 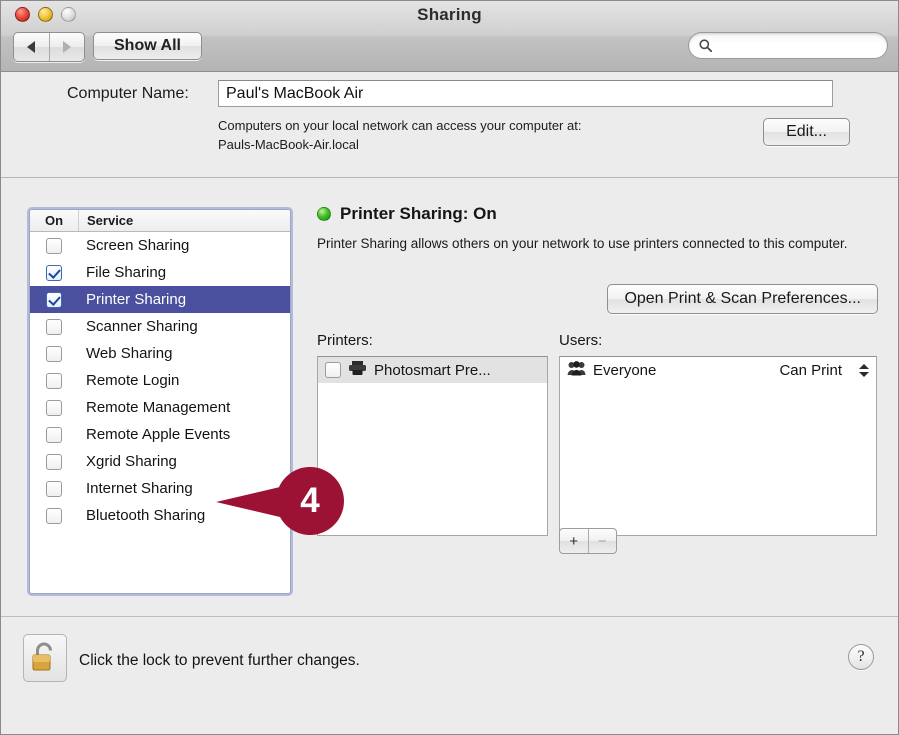 What do you see at coordinates (581, 340) in the screenshot?
I see `users-label: Users:` at bounding box center [581, 340].